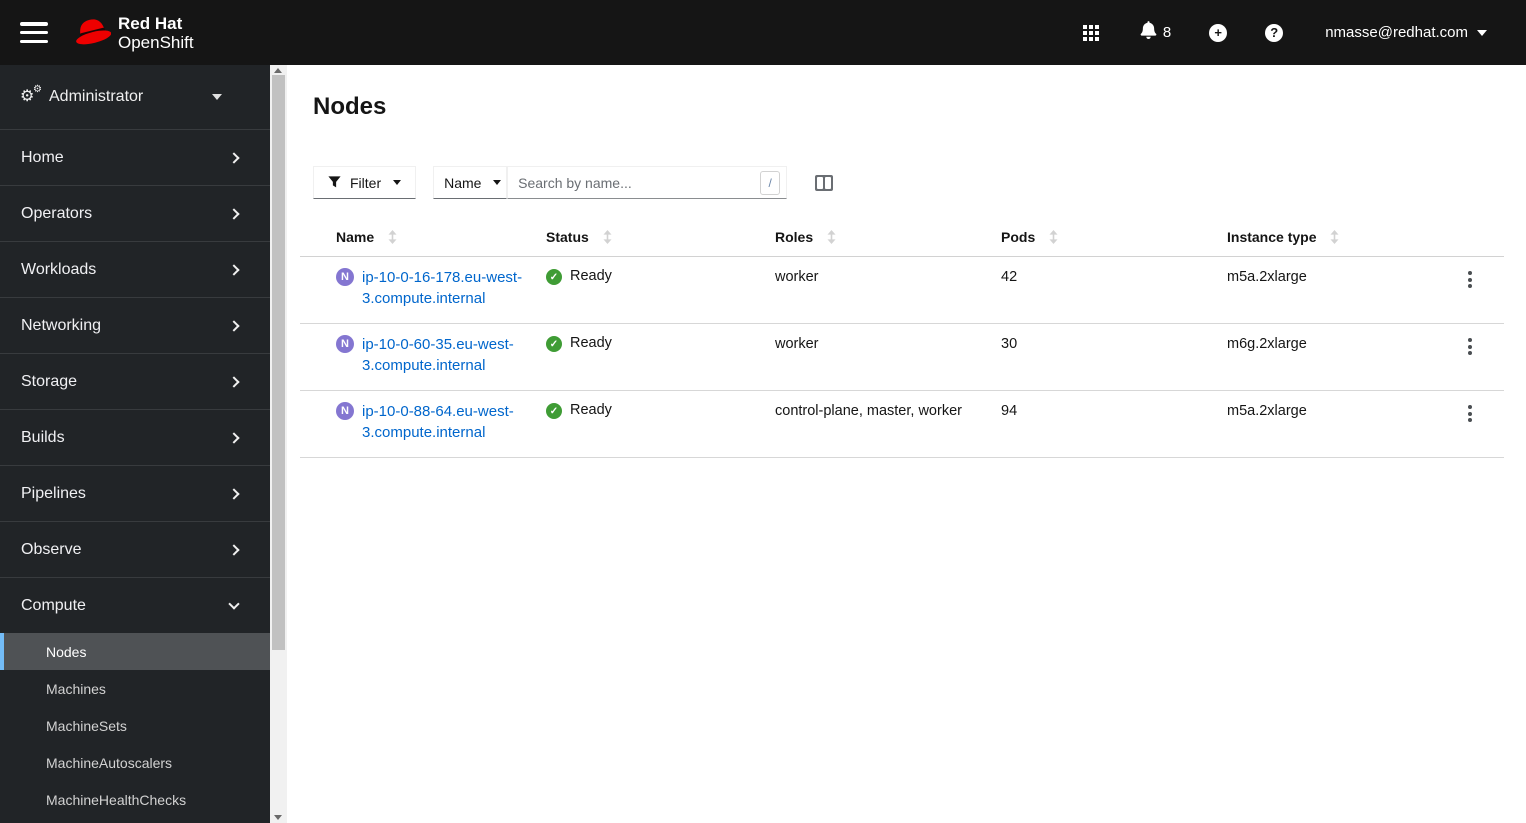  What do you see at coordinates (116, 799) in the screenshot?
I see `sidebar-subitem-label: MachineHealthChecks` at bounding box center [116, 799].